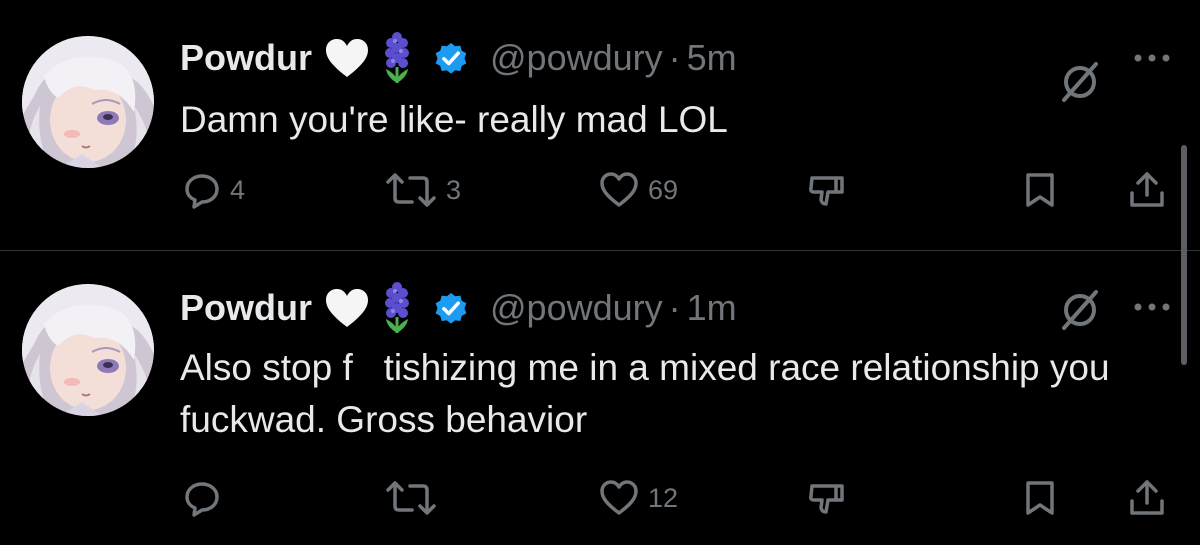  I want to click on tweet-actions: 12, so click(600, 498).